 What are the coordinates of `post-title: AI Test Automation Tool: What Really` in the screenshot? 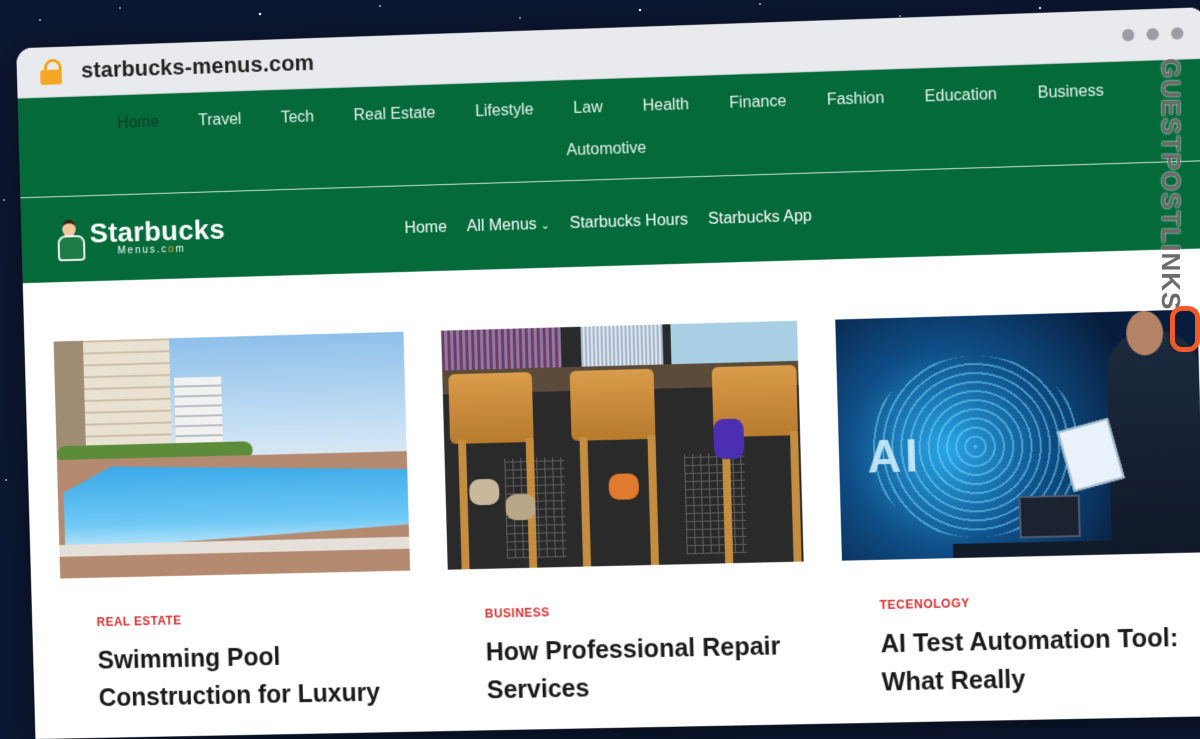 It's located at (1039, 660).